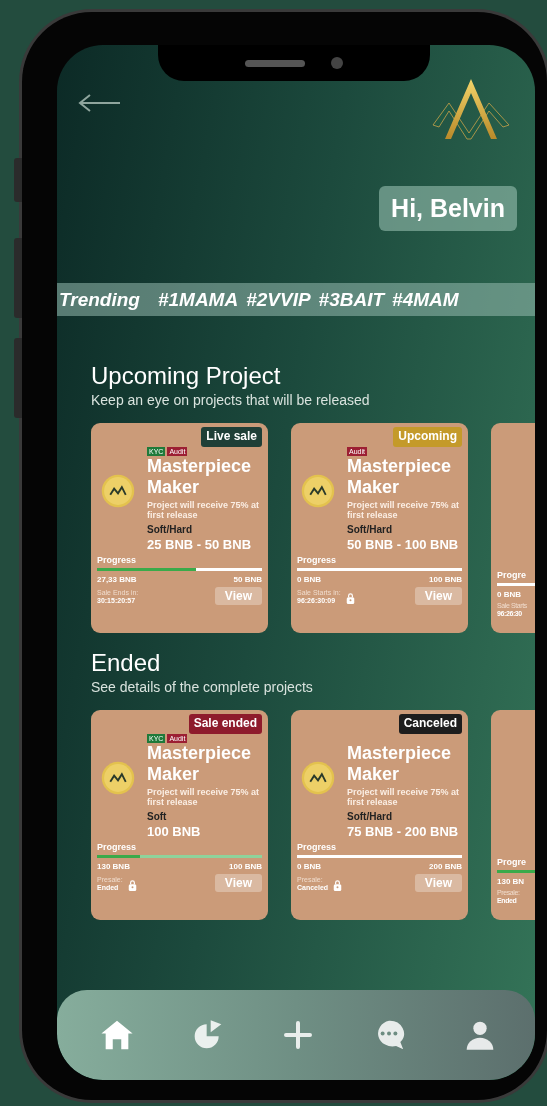 The height and width of the screenshot is (1106, 547). What do you see at coordinates (247, 579) in the screenshot?
I see `target-amount: 50 BNB` at bounding box center [247, 579].